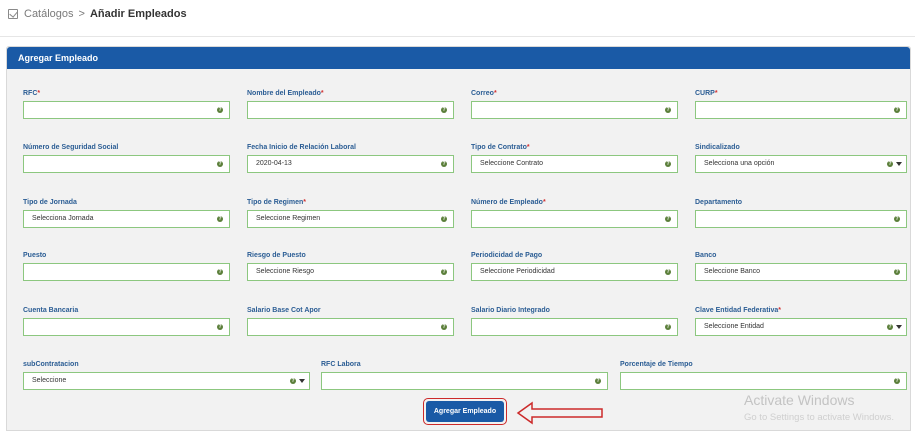  Describe the element at coordinates (801, 164) in the screenshot. I see `sindicalizado-select: Selecciona una opción?` at that location.